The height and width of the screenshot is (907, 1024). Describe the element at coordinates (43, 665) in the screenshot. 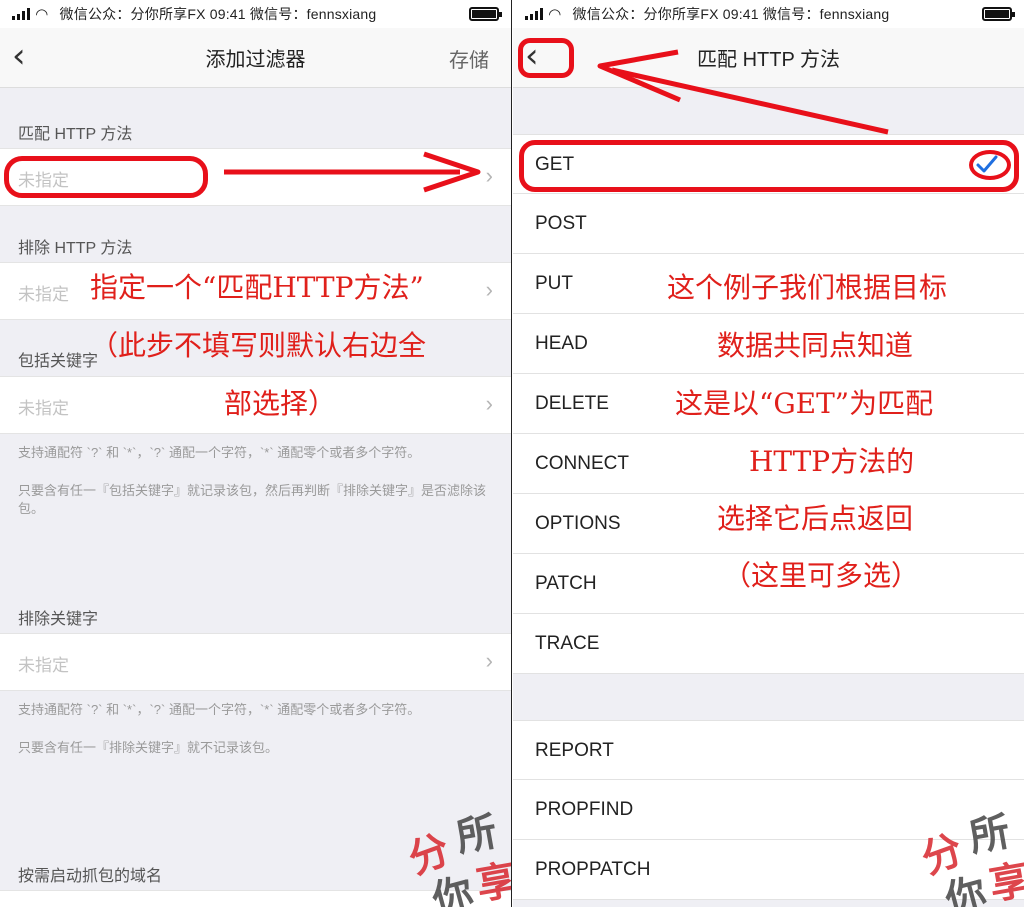

I see `exclude-keywords-value: 未指定` at that location.